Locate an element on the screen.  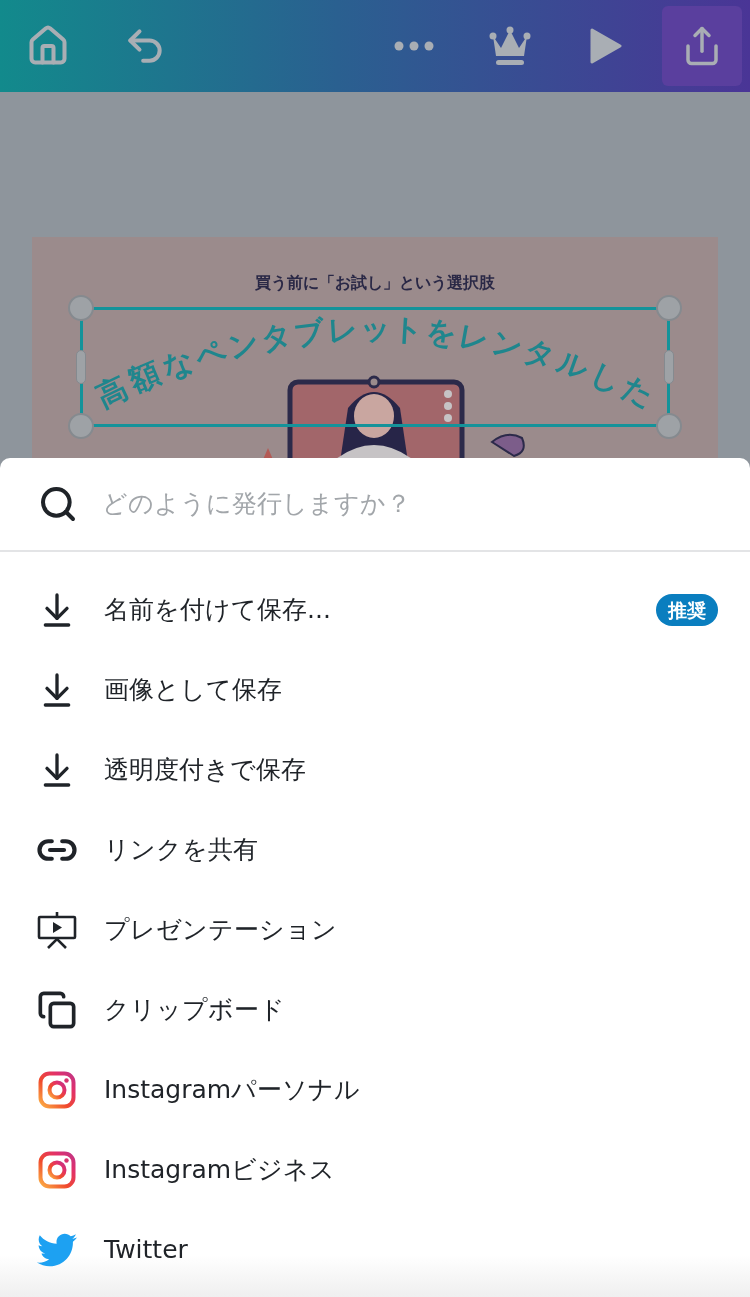
copy-icon is located at coordinates (57, 1010).